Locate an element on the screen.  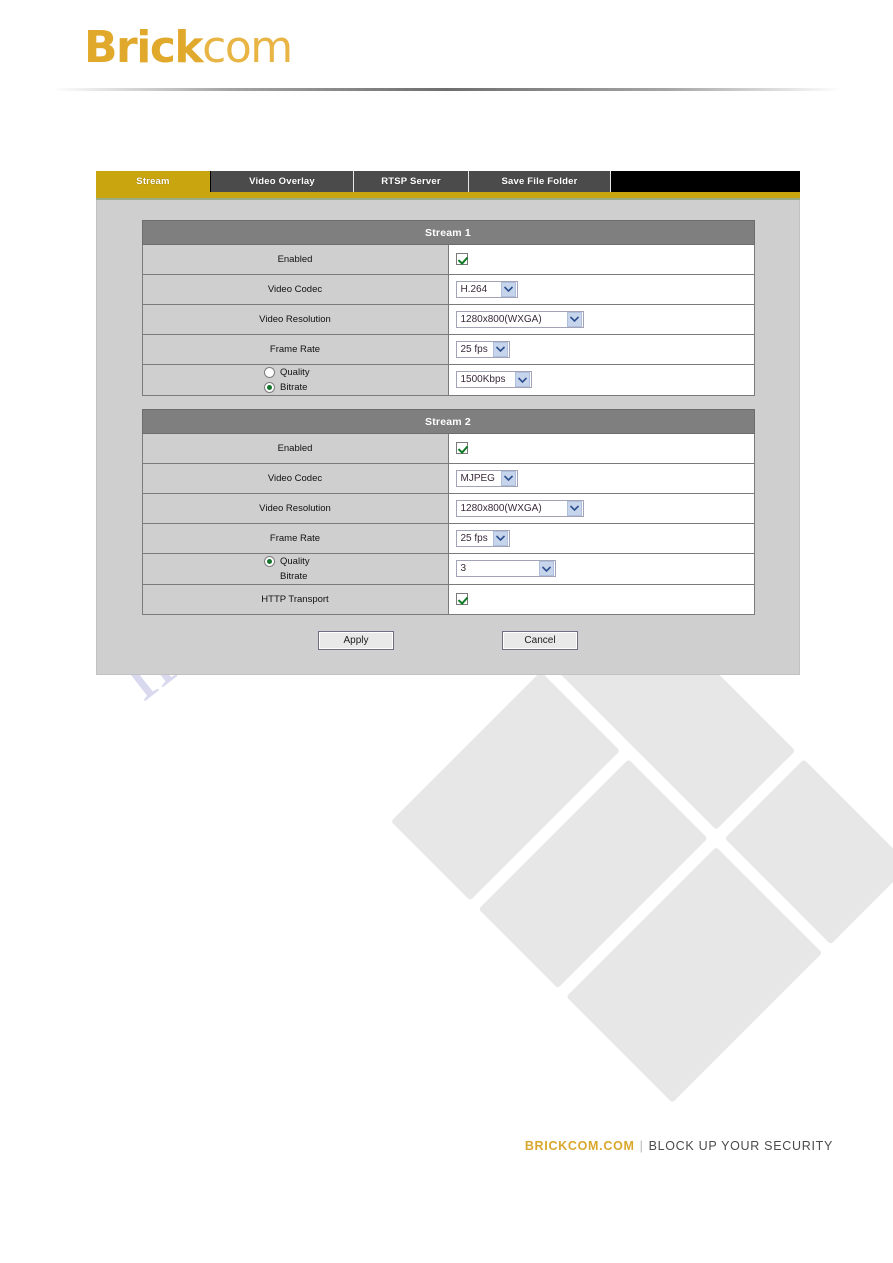
stream-2-enabled-cell is located at coordinates (601, 448).